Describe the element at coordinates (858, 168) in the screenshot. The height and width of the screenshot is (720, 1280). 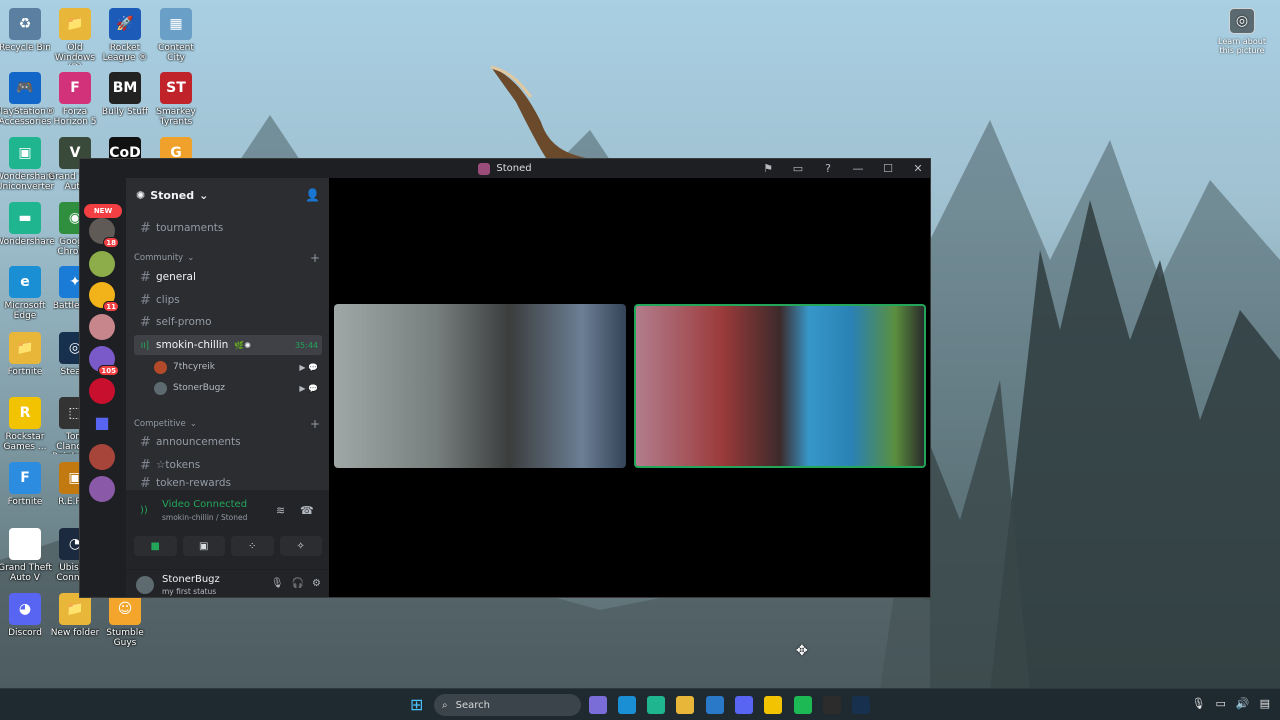
I see `minimize-button: —` at that location.